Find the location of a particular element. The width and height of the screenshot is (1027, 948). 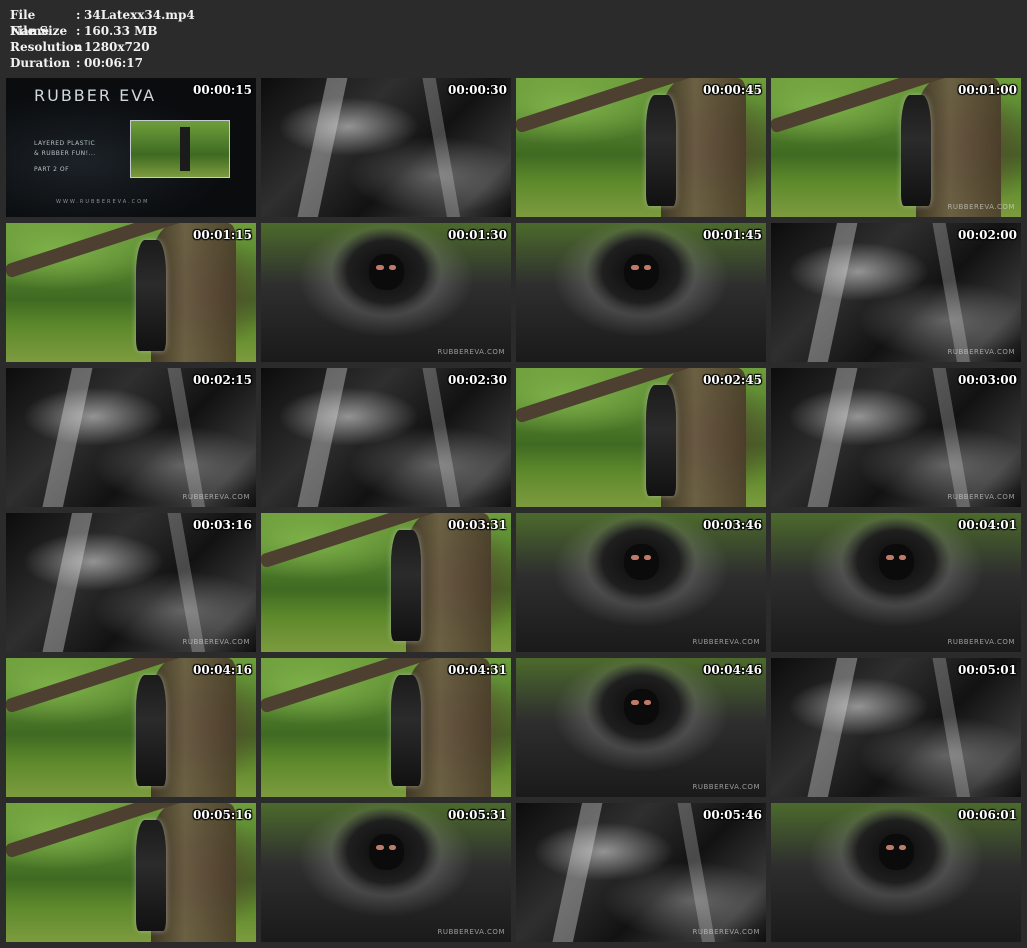

video-thumbnail: 00:06:01 is located at coordinates (896, 872).